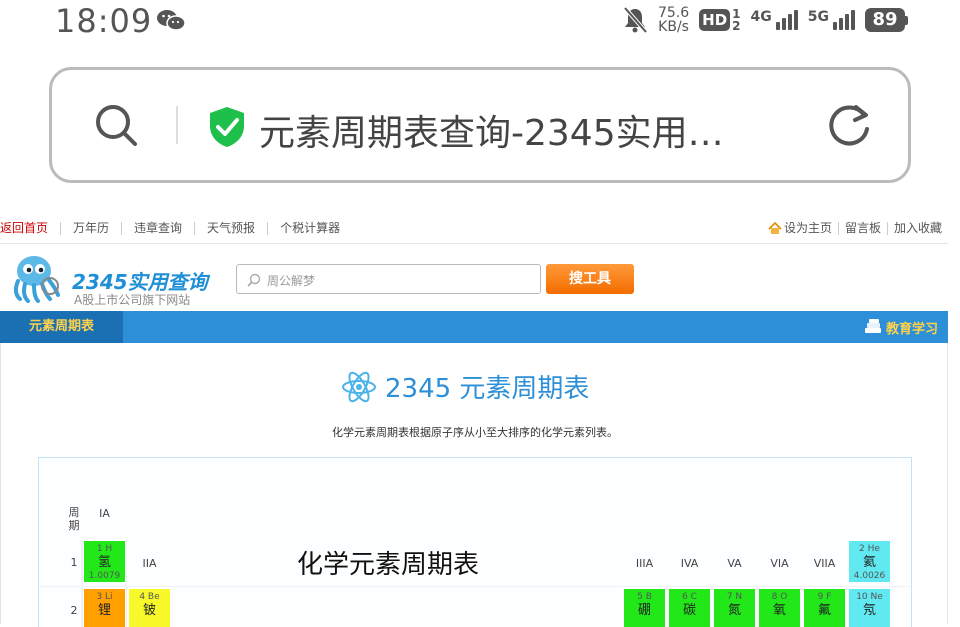 This screenshot has height=627, width=960. What do you see at coordinates (157, 228) in the screenshot?
I see `nav-traffic-link: 违章查询` at bounding box center [157, 228].